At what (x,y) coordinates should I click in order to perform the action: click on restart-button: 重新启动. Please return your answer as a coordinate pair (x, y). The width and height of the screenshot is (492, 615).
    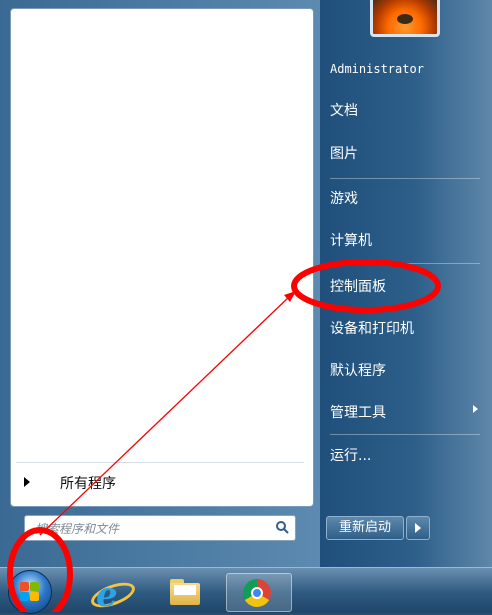
    Looking at the image, I should click on (365, 528).